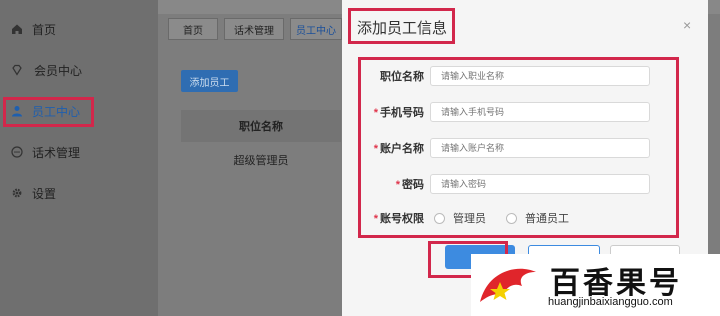 The width and height of the screenshot is (720, 316). What do you see at coordinates (254, 29) in the screenshot?
I see `tab-scripts: 话术管理` at bounding box center [254, 29].